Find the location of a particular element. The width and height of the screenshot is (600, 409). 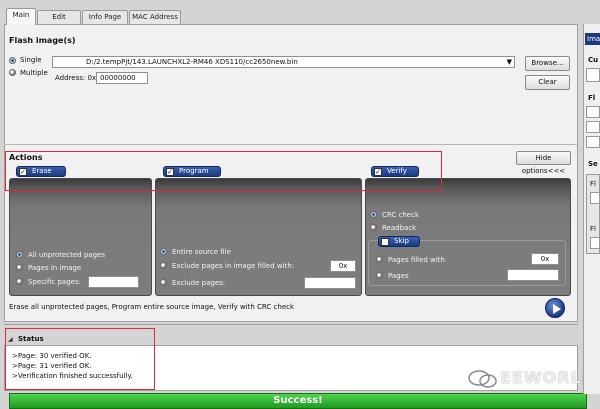

watermark: EEWORLD is located at coordinates (548, 377).